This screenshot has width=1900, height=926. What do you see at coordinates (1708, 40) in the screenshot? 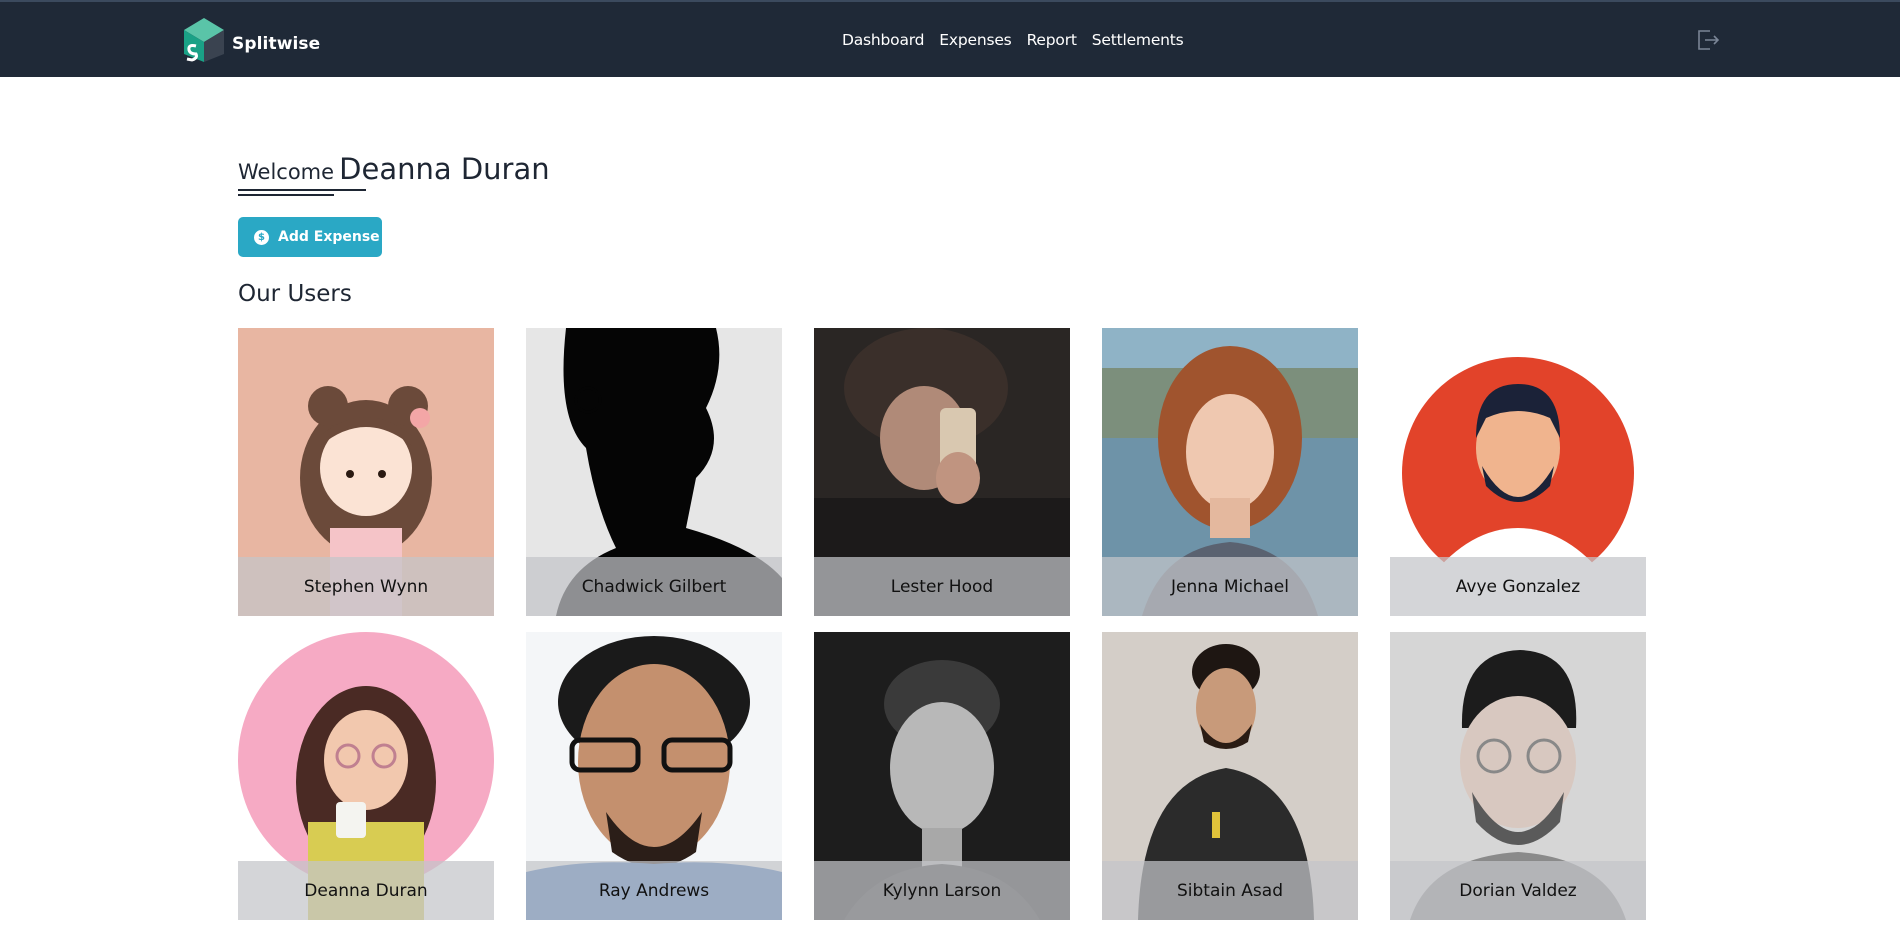
I see `logout-icon` at bounding box center [1708, 40].